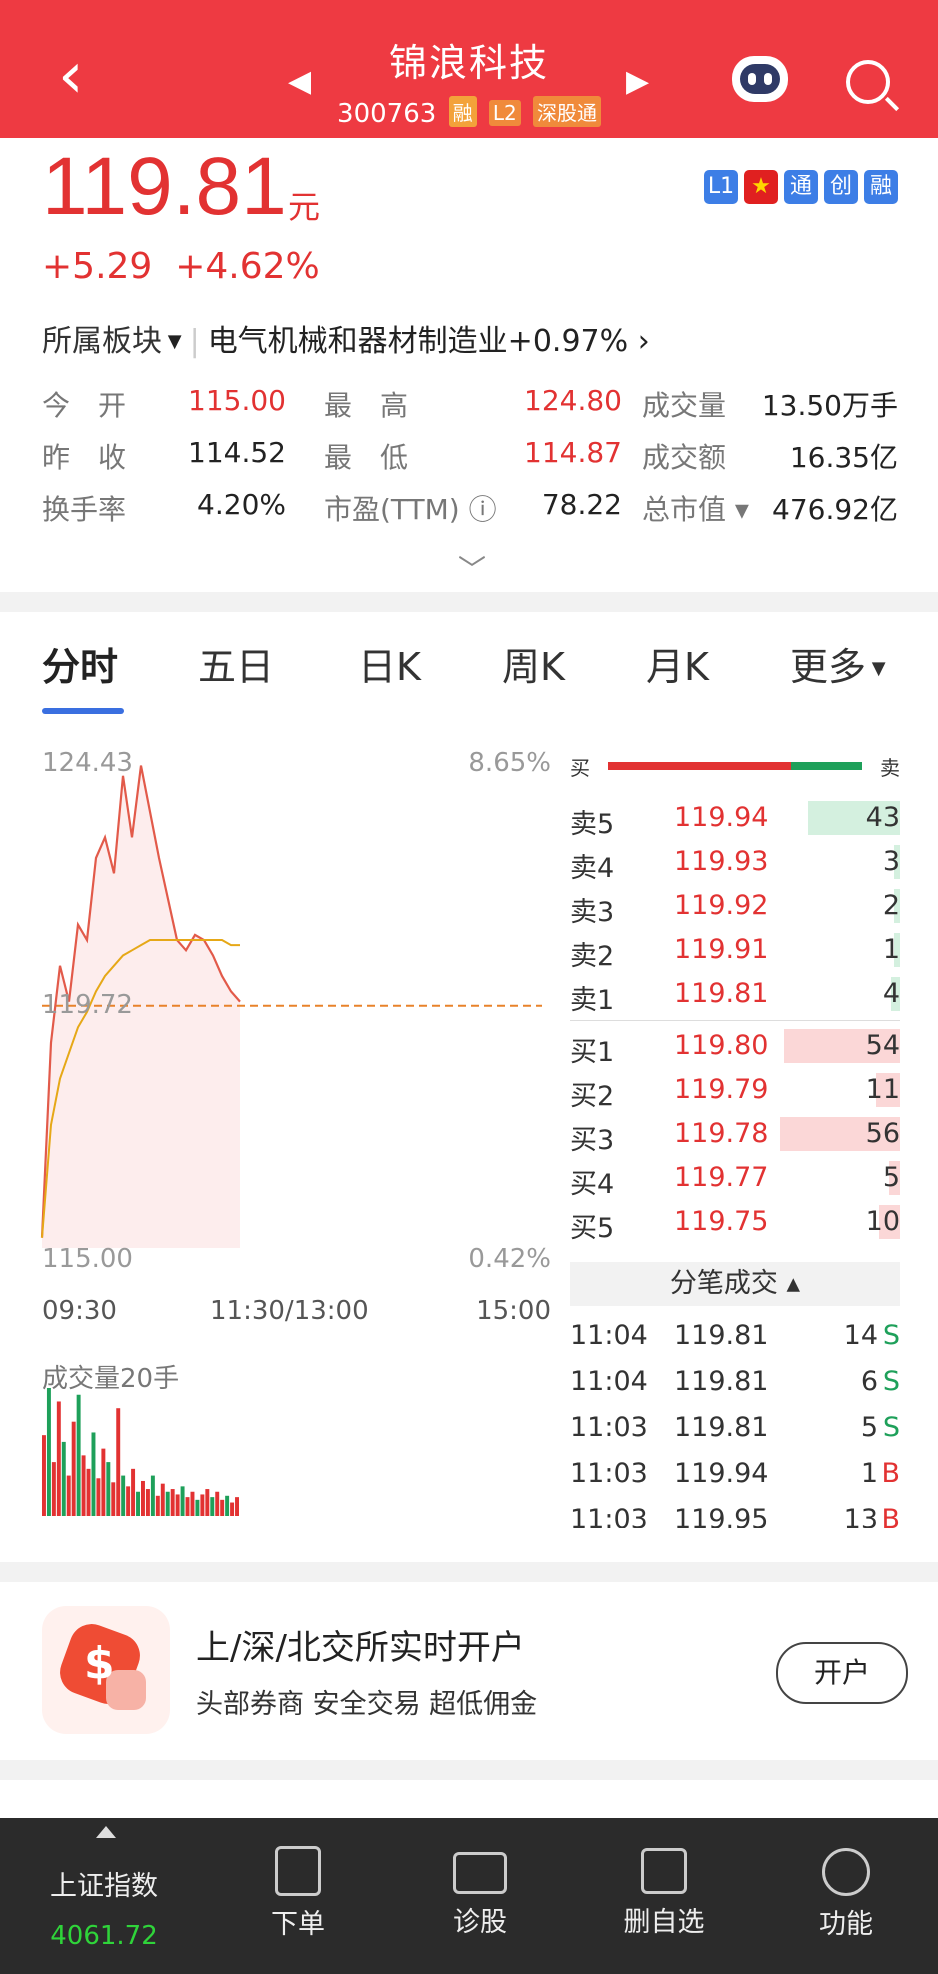 The image size is (938, 1974). I want to click on tab-intraday: 分时, so click(80, 663).